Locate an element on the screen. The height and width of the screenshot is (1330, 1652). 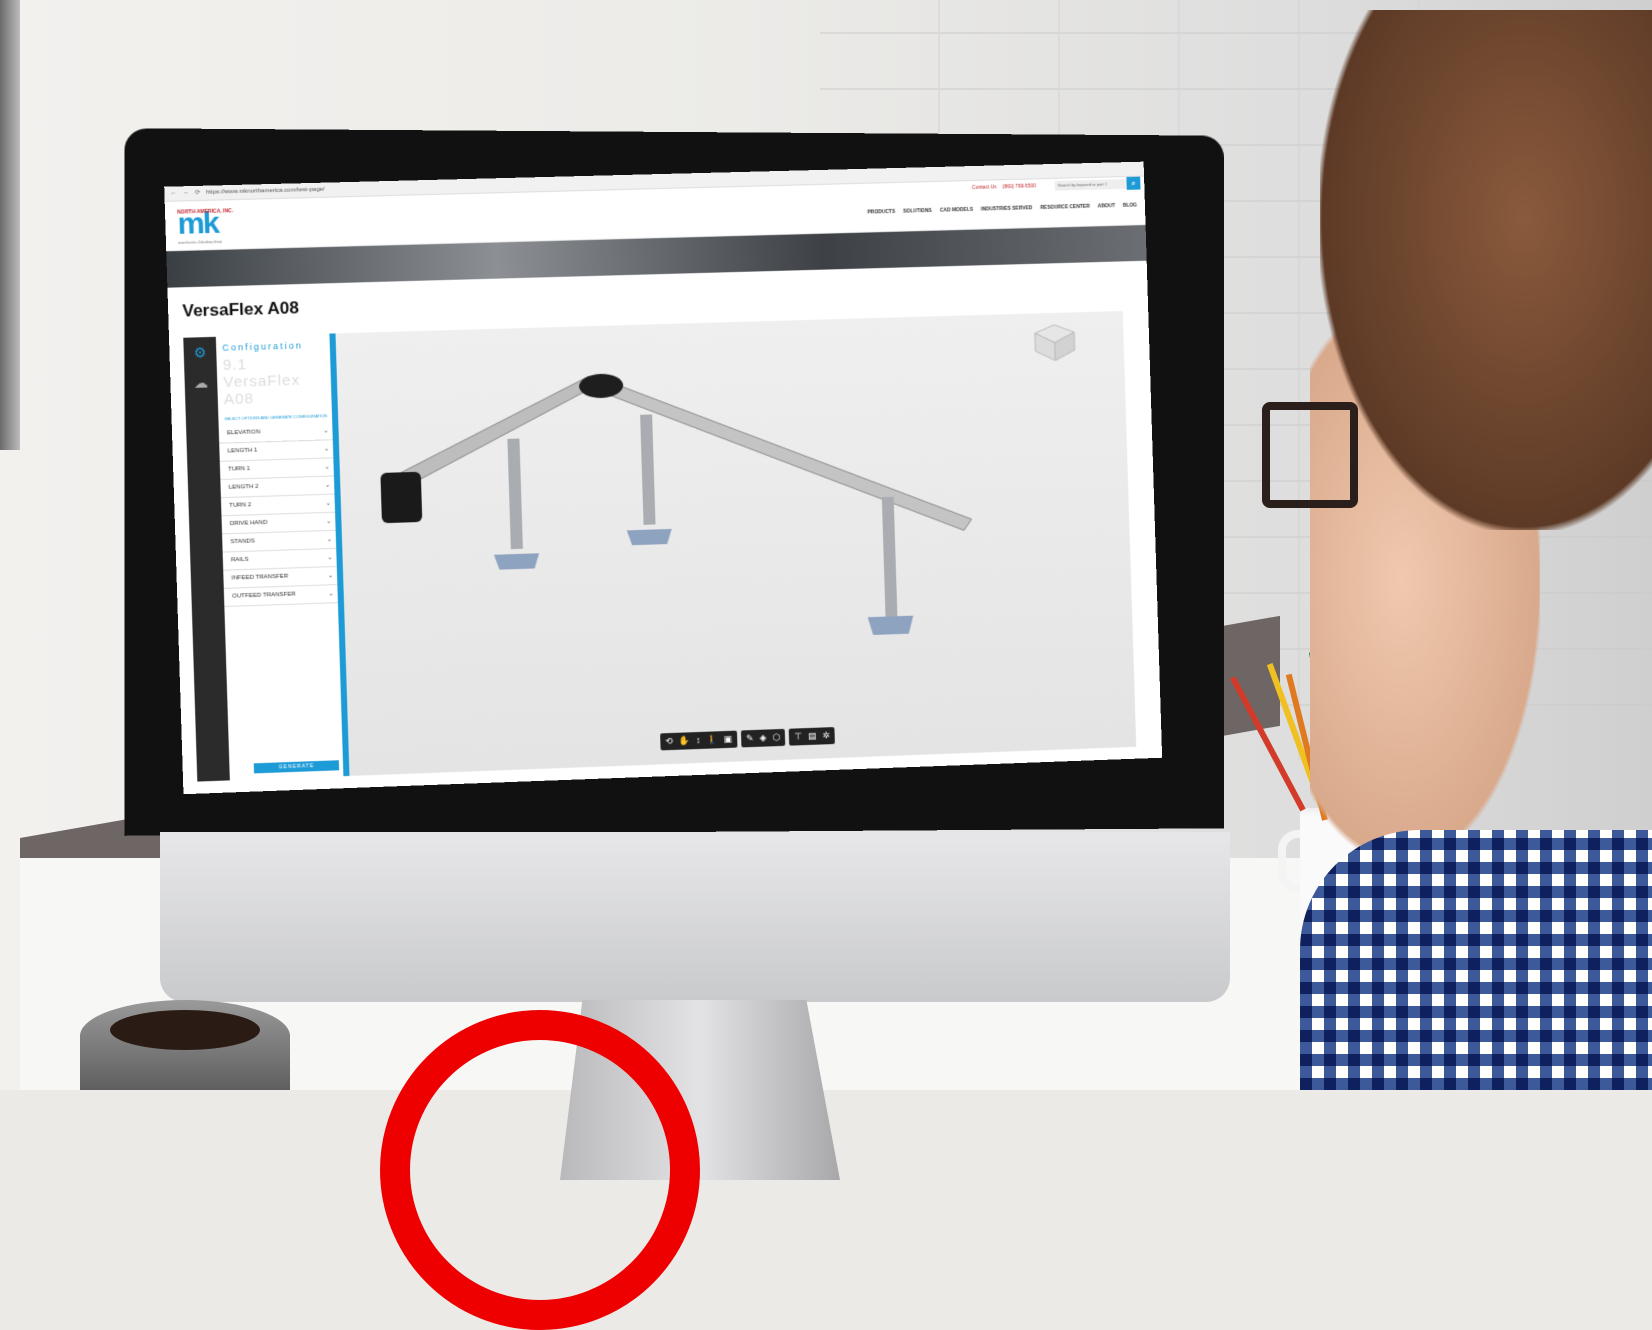
conveyor-model is located at coordinates (735, 473).